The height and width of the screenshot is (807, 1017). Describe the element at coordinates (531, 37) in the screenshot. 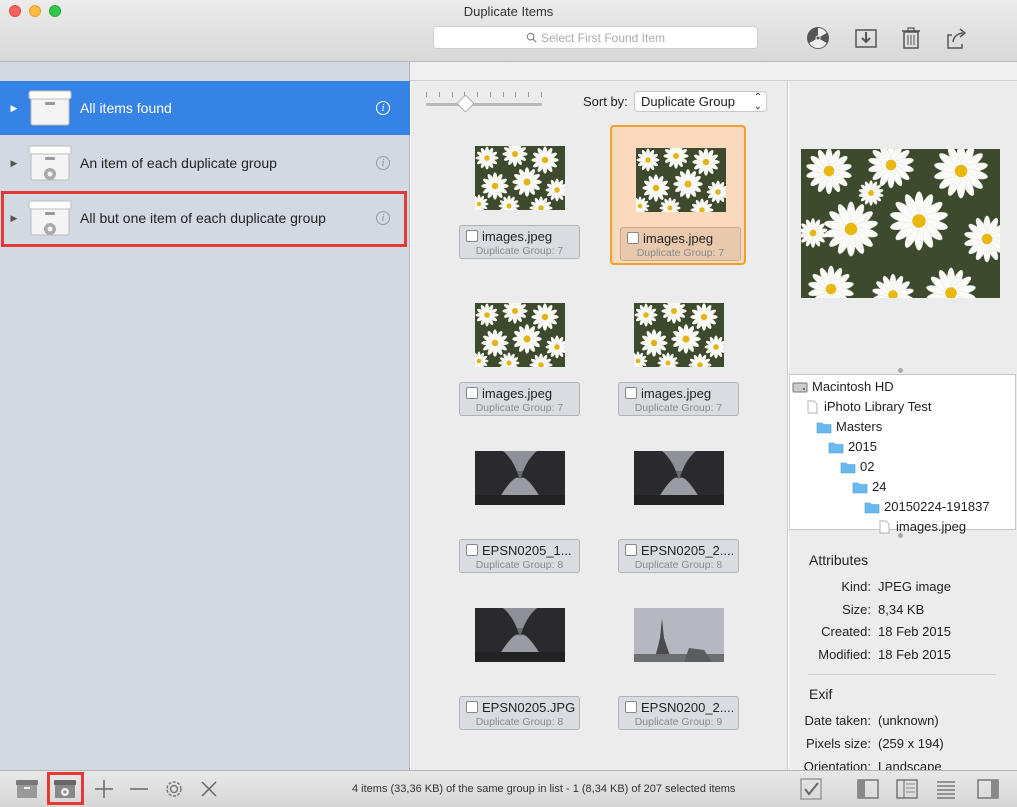

I see `search-icon` at that location.